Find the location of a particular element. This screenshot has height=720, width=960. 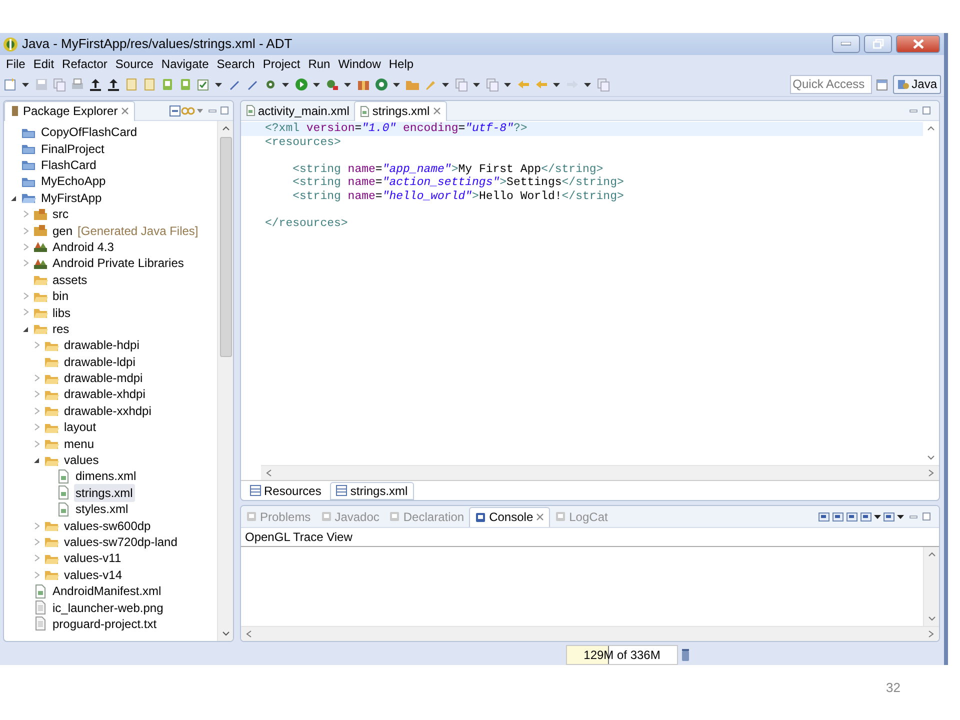

editor-page-tab: strings.xml is located at coordinates (372, 491).